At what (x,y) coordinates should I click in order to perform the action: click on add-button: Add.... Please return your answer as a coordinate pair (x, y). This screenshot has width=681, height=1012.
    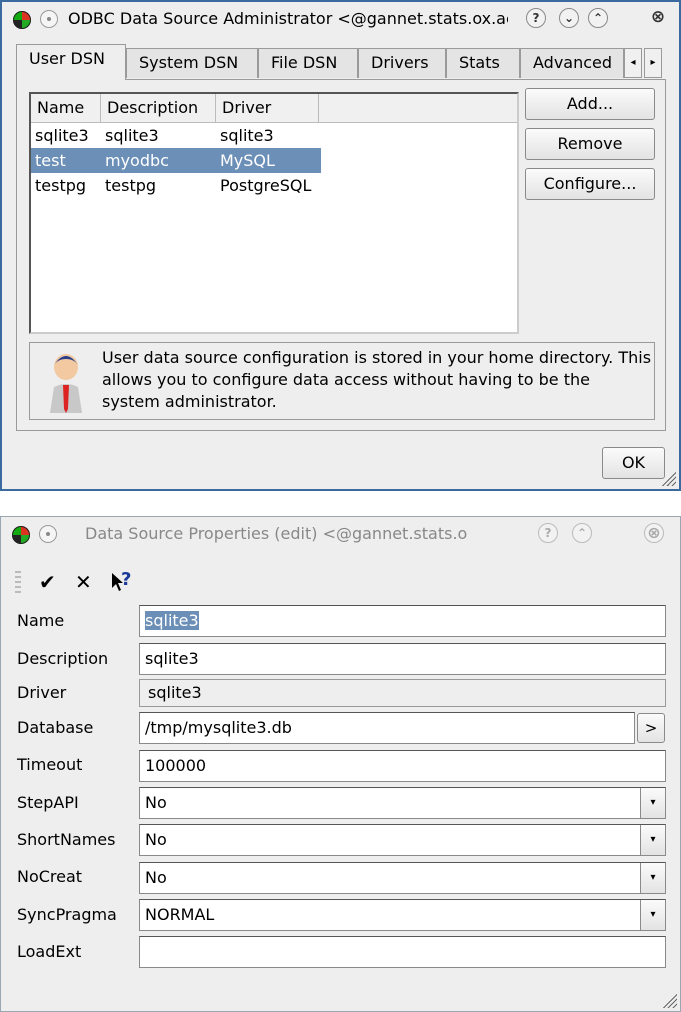
    Looking at the image, I should click on (590, 104).